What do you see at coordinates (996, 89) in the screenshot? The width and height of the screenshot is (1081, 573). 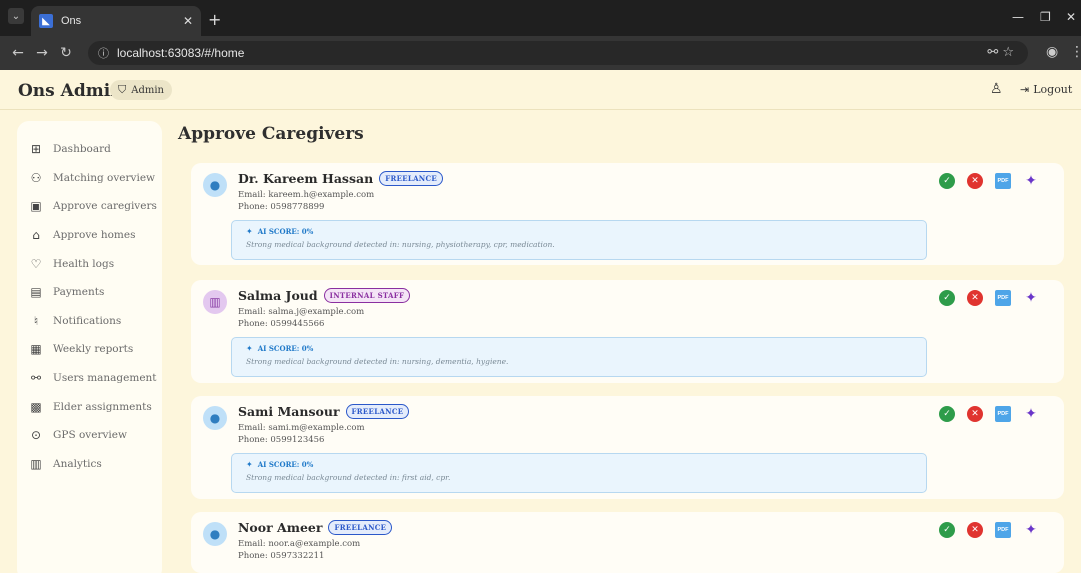 I see `profile-icon: ♙` at bounding box center [996, 89].